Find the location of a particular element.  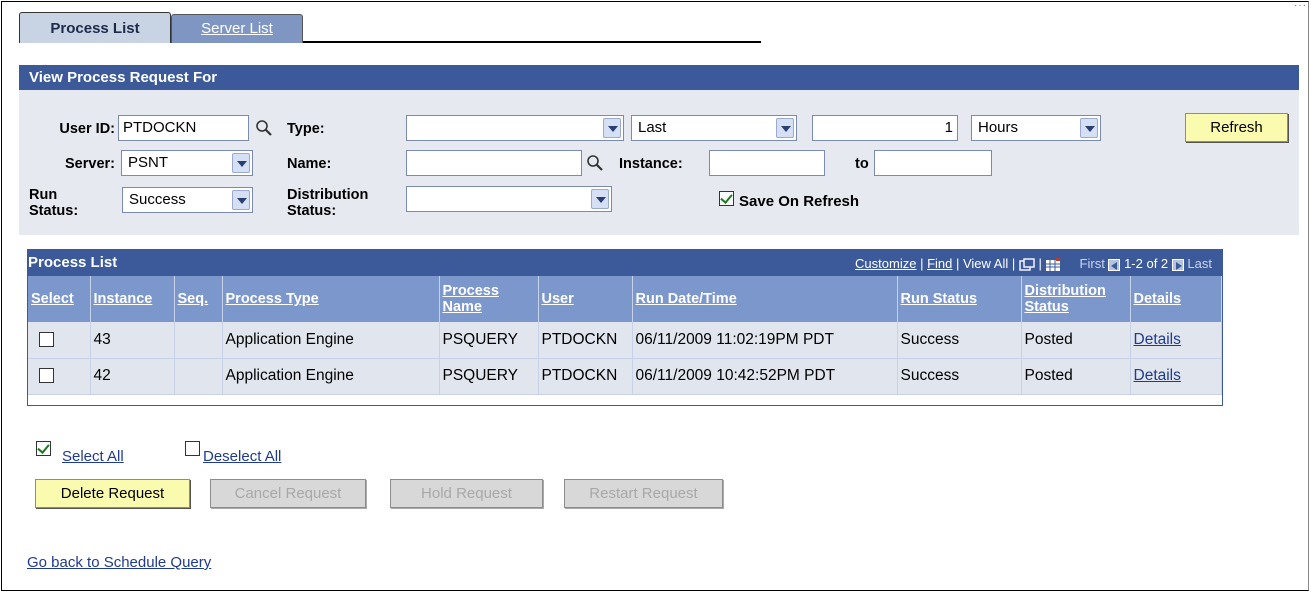

instance-cell: 42 is located at coordinates (132, 376).